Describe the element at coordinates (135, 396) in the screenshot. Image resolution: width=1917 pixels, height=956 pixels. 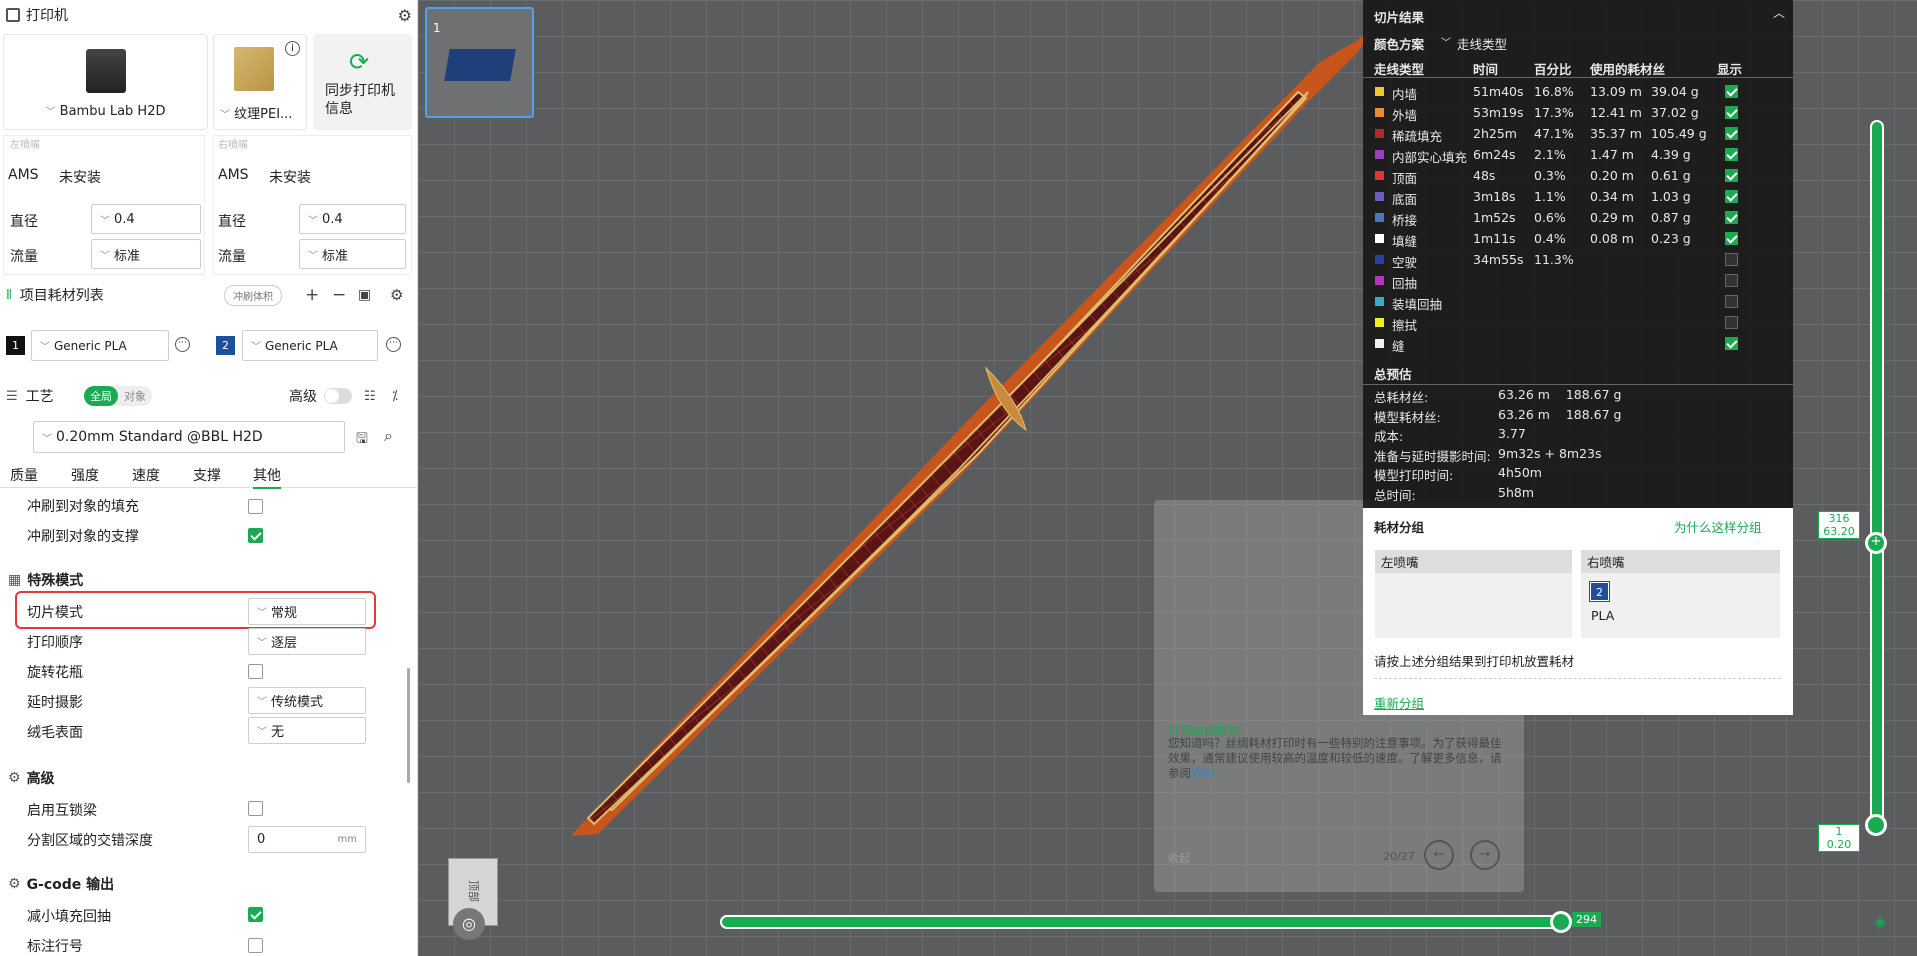
I see `toggle-object: 对象` at that location.